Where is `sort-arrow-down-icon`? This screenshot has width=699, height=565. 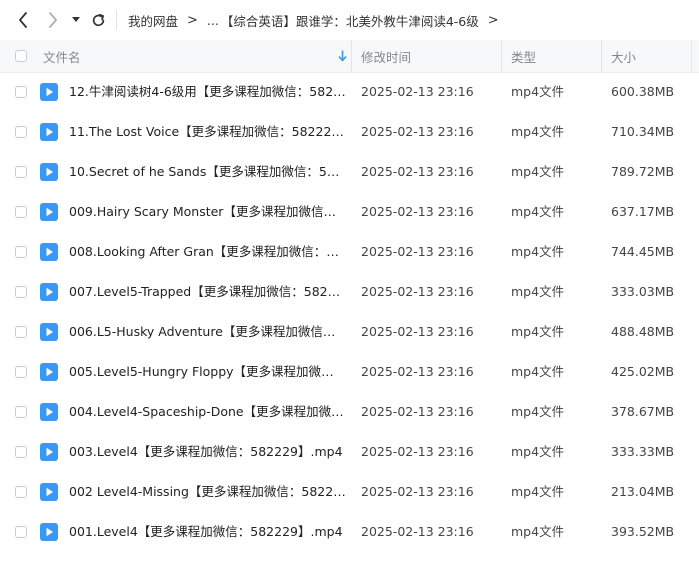
sort-arrow-down-icon is located at coordinates (342, 56).